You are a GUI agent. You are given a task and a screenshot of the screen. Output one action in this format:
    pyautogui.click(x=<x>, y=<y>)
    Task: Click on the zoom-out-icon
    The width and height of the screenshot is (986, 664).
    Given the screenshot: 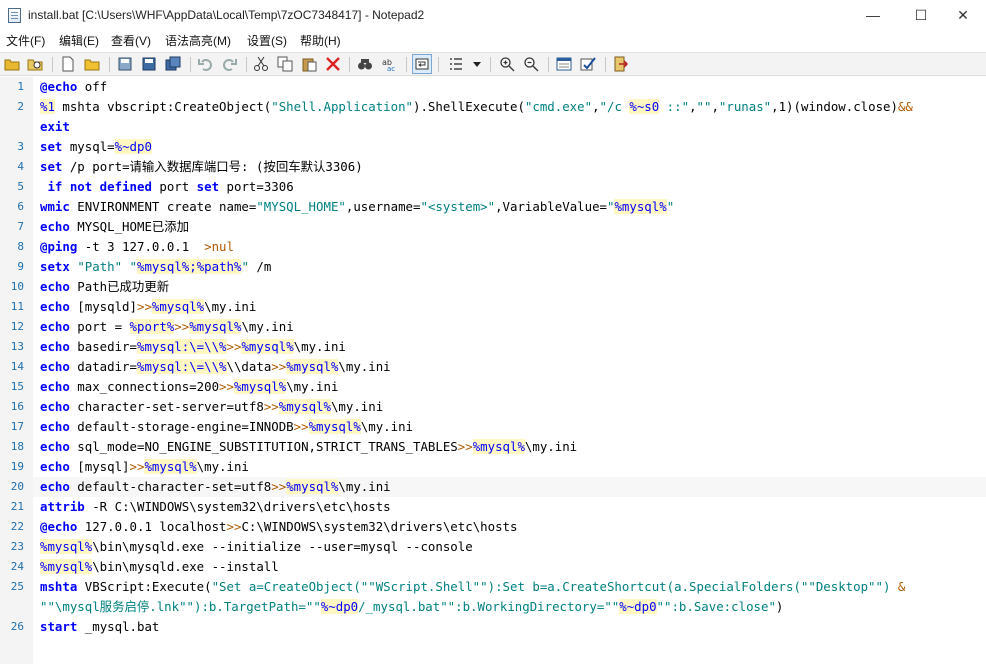 What is the action you would take?
    pyautogui.click(x=531, y=64)
    